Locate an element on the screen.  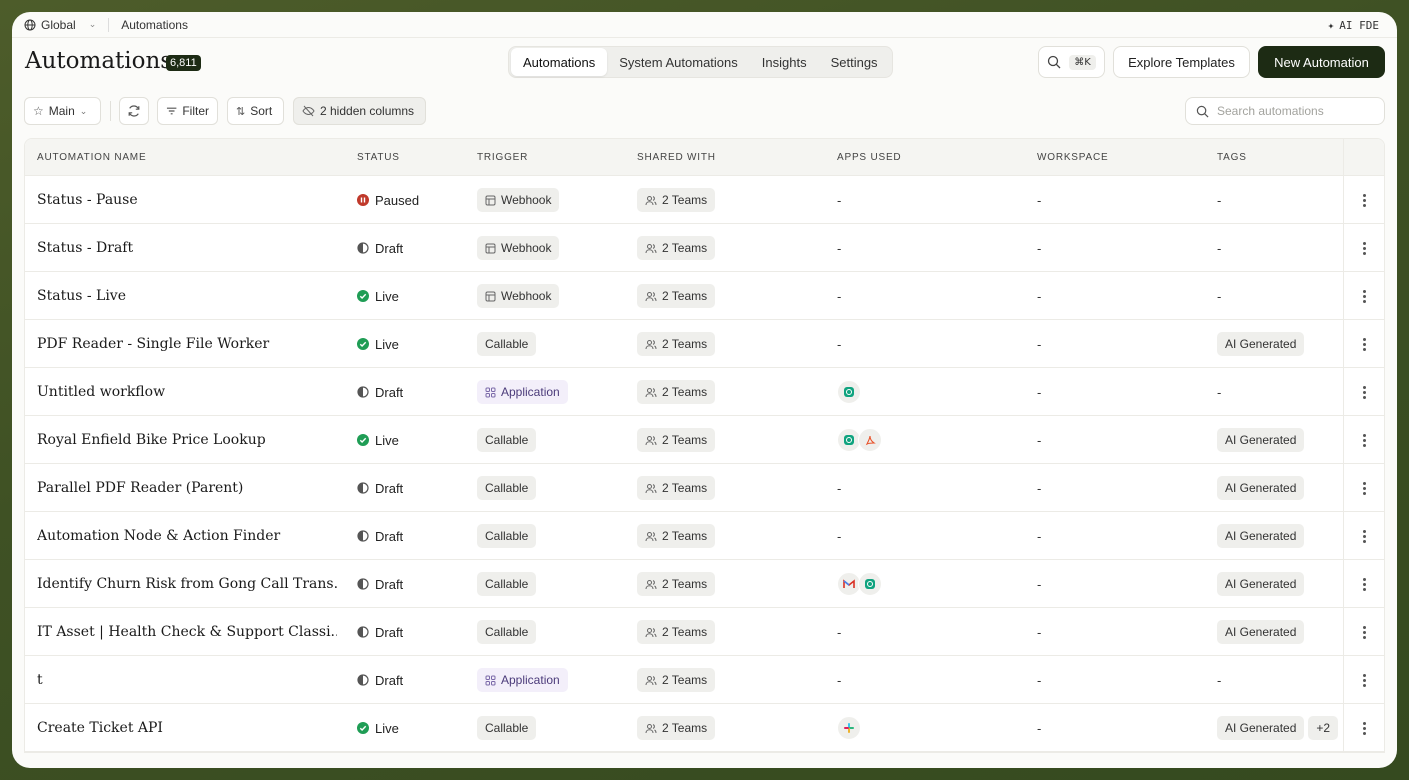
explore-templates-button: Explore Templates is located at coordinates (1181, 62).